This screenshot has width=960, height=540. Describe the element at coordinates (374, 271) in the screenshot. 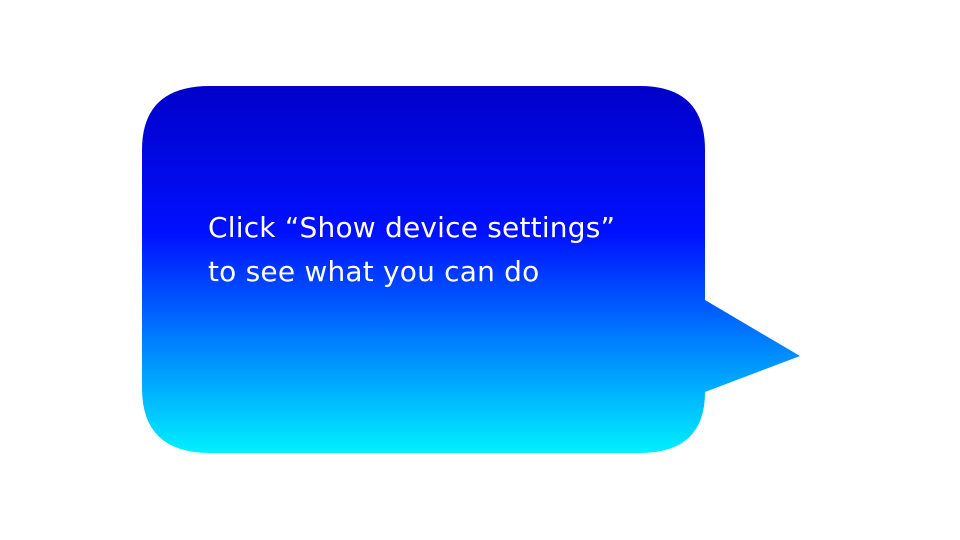

I see `callout-message-line-2: to see what you can do` at that location.